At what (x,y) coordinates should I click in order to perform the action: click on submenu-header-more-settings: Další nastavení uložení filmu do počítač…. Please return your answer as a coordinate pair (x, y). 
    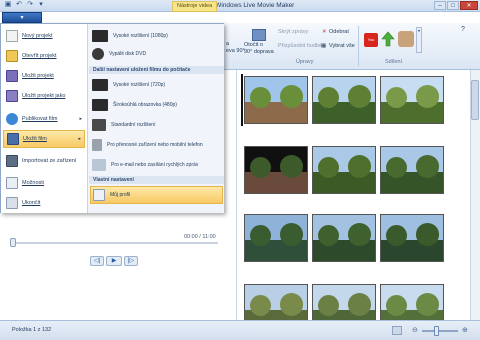
    Looking at the image, I should click on (156, 70).